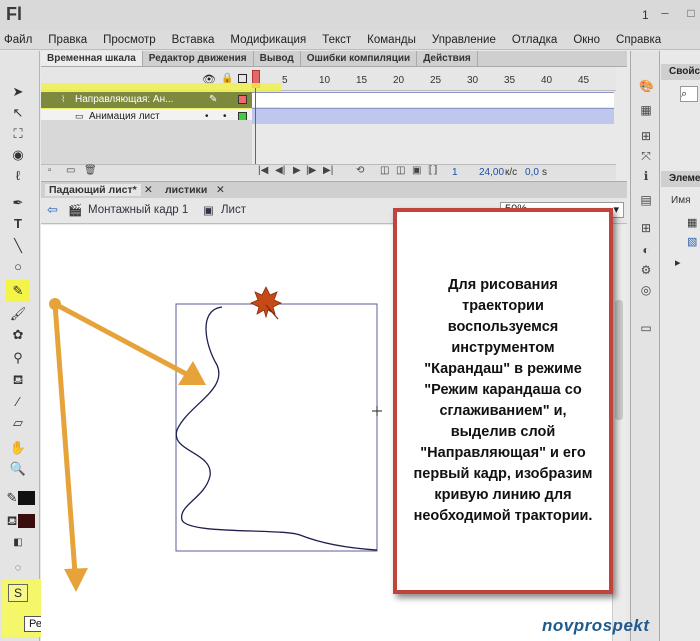 The height and width of the screenshot is (641, 700). Describe the element at coordinates (266, 303) in the screenshot. I see `maple-leaf-icon` at that location.